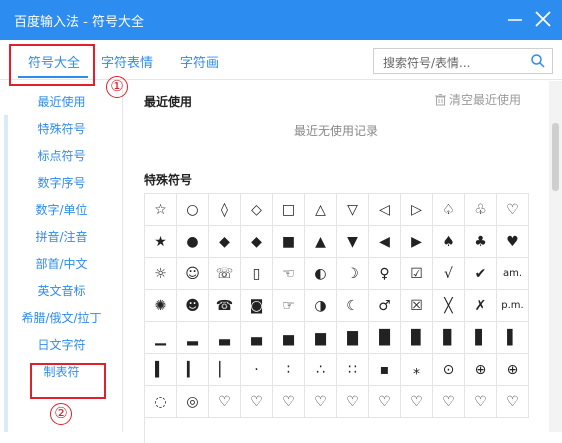 The height and width of the screenshot is (443, 562). What do you see at coordinates (193, 210) in the screenshot?
I see `symbol-cell: ○` at bounding box center [193, 210].